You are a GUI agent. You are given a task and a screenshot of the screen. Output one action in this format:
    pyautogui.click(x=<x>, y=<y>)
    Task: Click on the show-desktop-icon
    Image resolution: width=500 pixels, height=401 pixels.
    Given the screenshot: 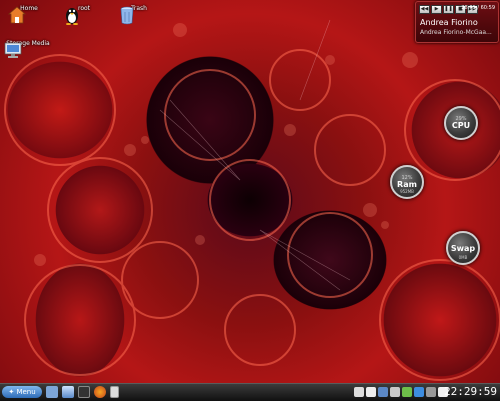 What is the action you would take?
    pyautogui.click(x=52, y=392)
    